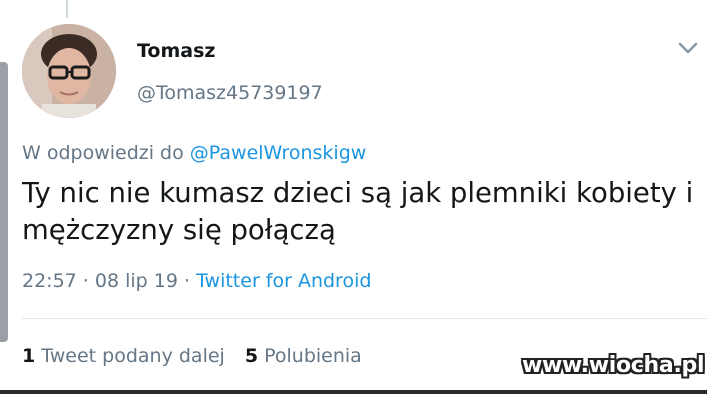 This screenshot has height=394, width=707. Describe the element at coordinates (313, 356) in the screenshot. I see `like-label: Polubienia` at that location.